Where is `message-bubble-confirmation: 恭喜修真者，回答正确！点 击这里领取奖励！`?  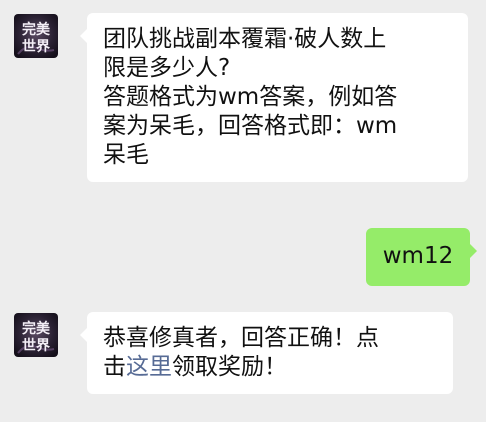
message-bubble-confirmation: 恭喜修真者，回答正确！点 击这里领取奖励！ is located at coordinates (266, 353).